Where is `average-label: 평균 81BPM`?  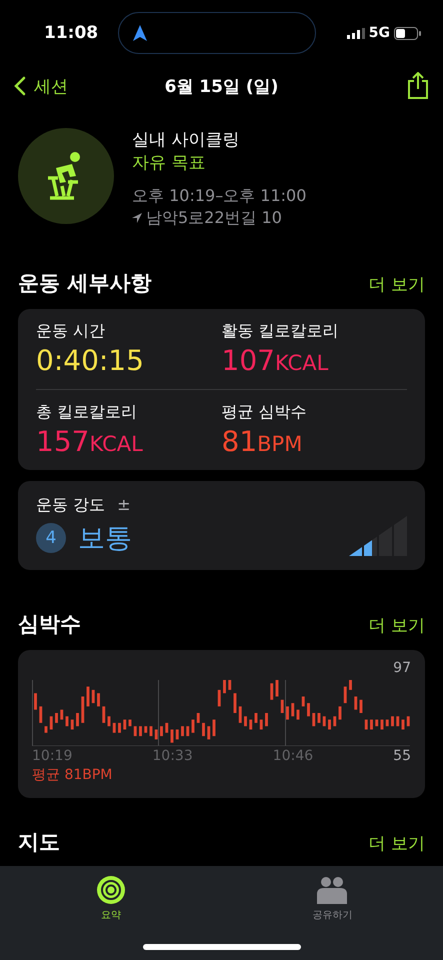
average-label: 평균 81BPM is located at coordinates (73, 775).